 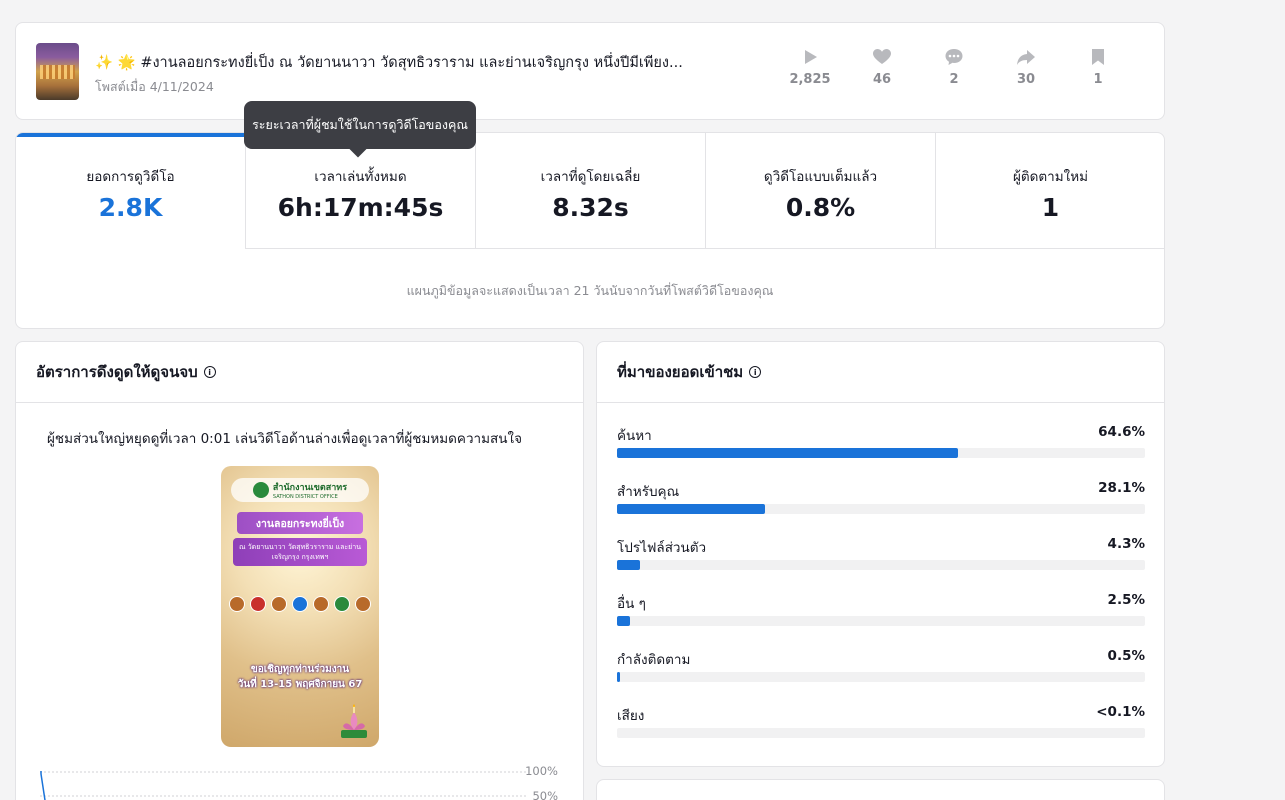 What do you see at coordinates (541, 771) in the screenshot?
I see `y-tick-100: 100%` at bounding box center [541, 771].